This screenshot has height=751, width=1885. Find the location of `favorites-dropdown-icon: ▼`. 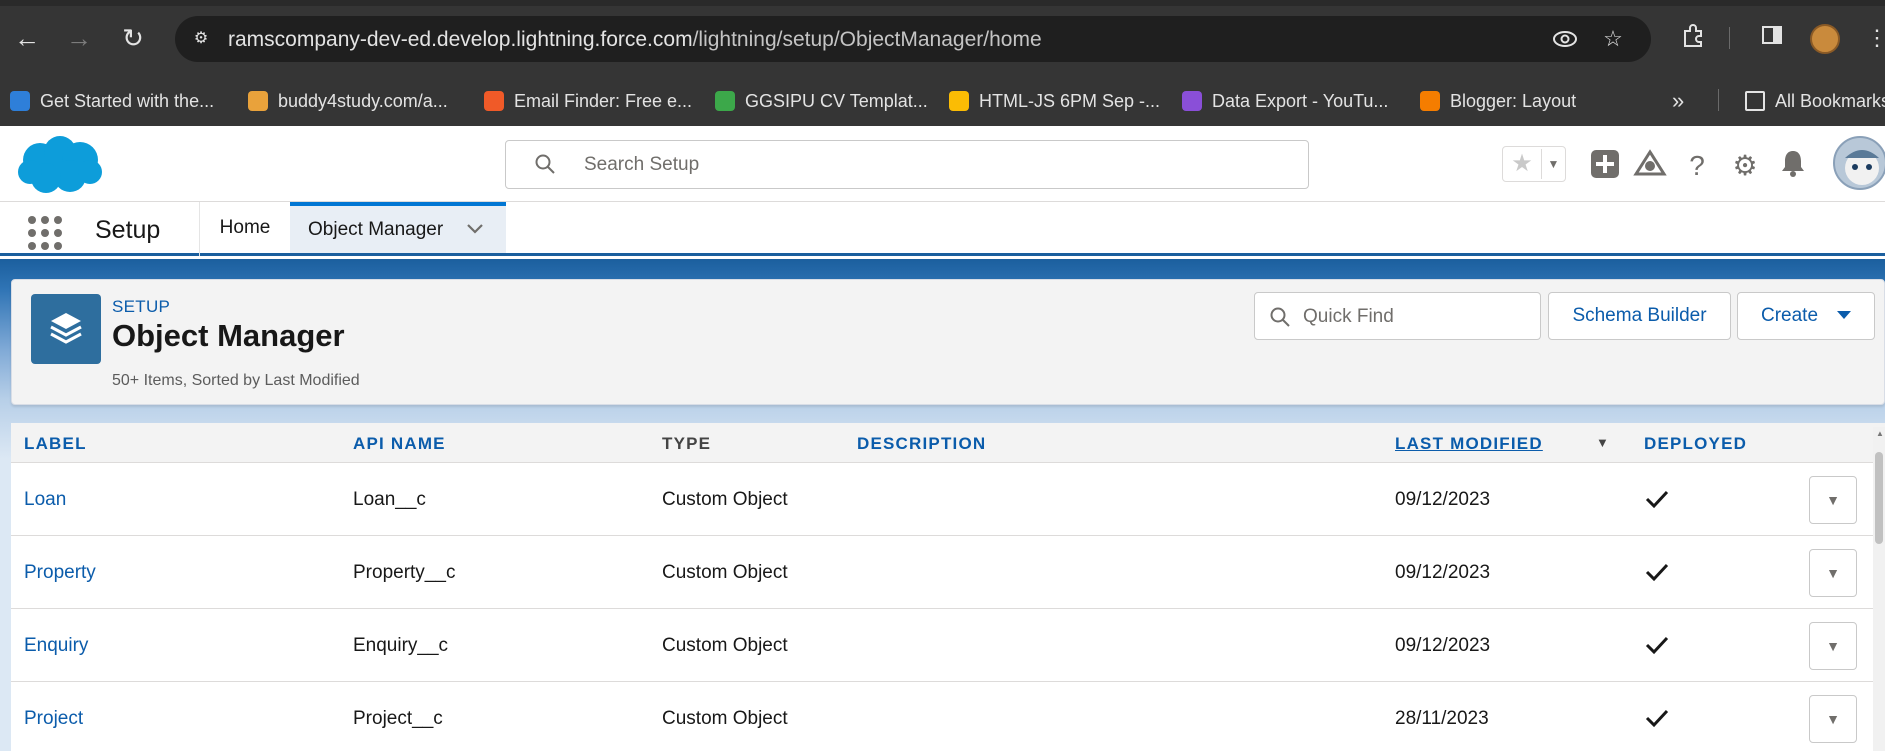

favorites-dropdown-icon: ▼ is located at coordinates (1553, 164).